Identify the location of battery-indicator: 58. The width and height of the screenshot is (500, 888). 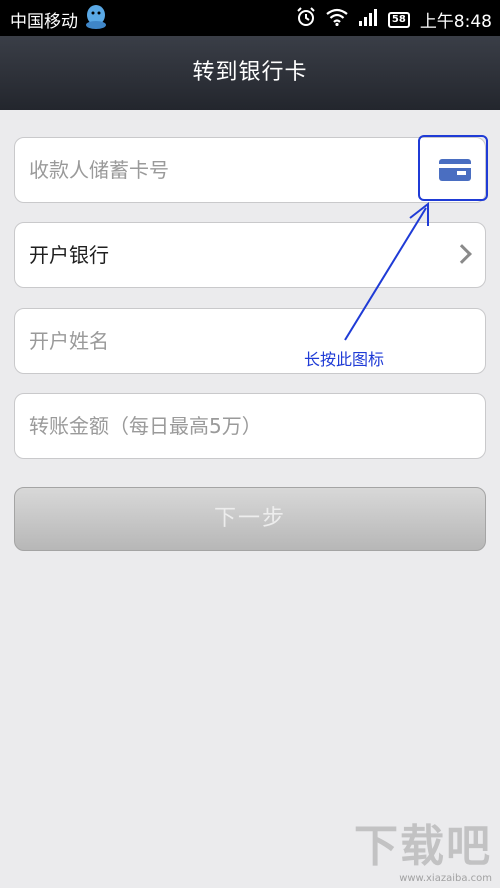
(398, 19).